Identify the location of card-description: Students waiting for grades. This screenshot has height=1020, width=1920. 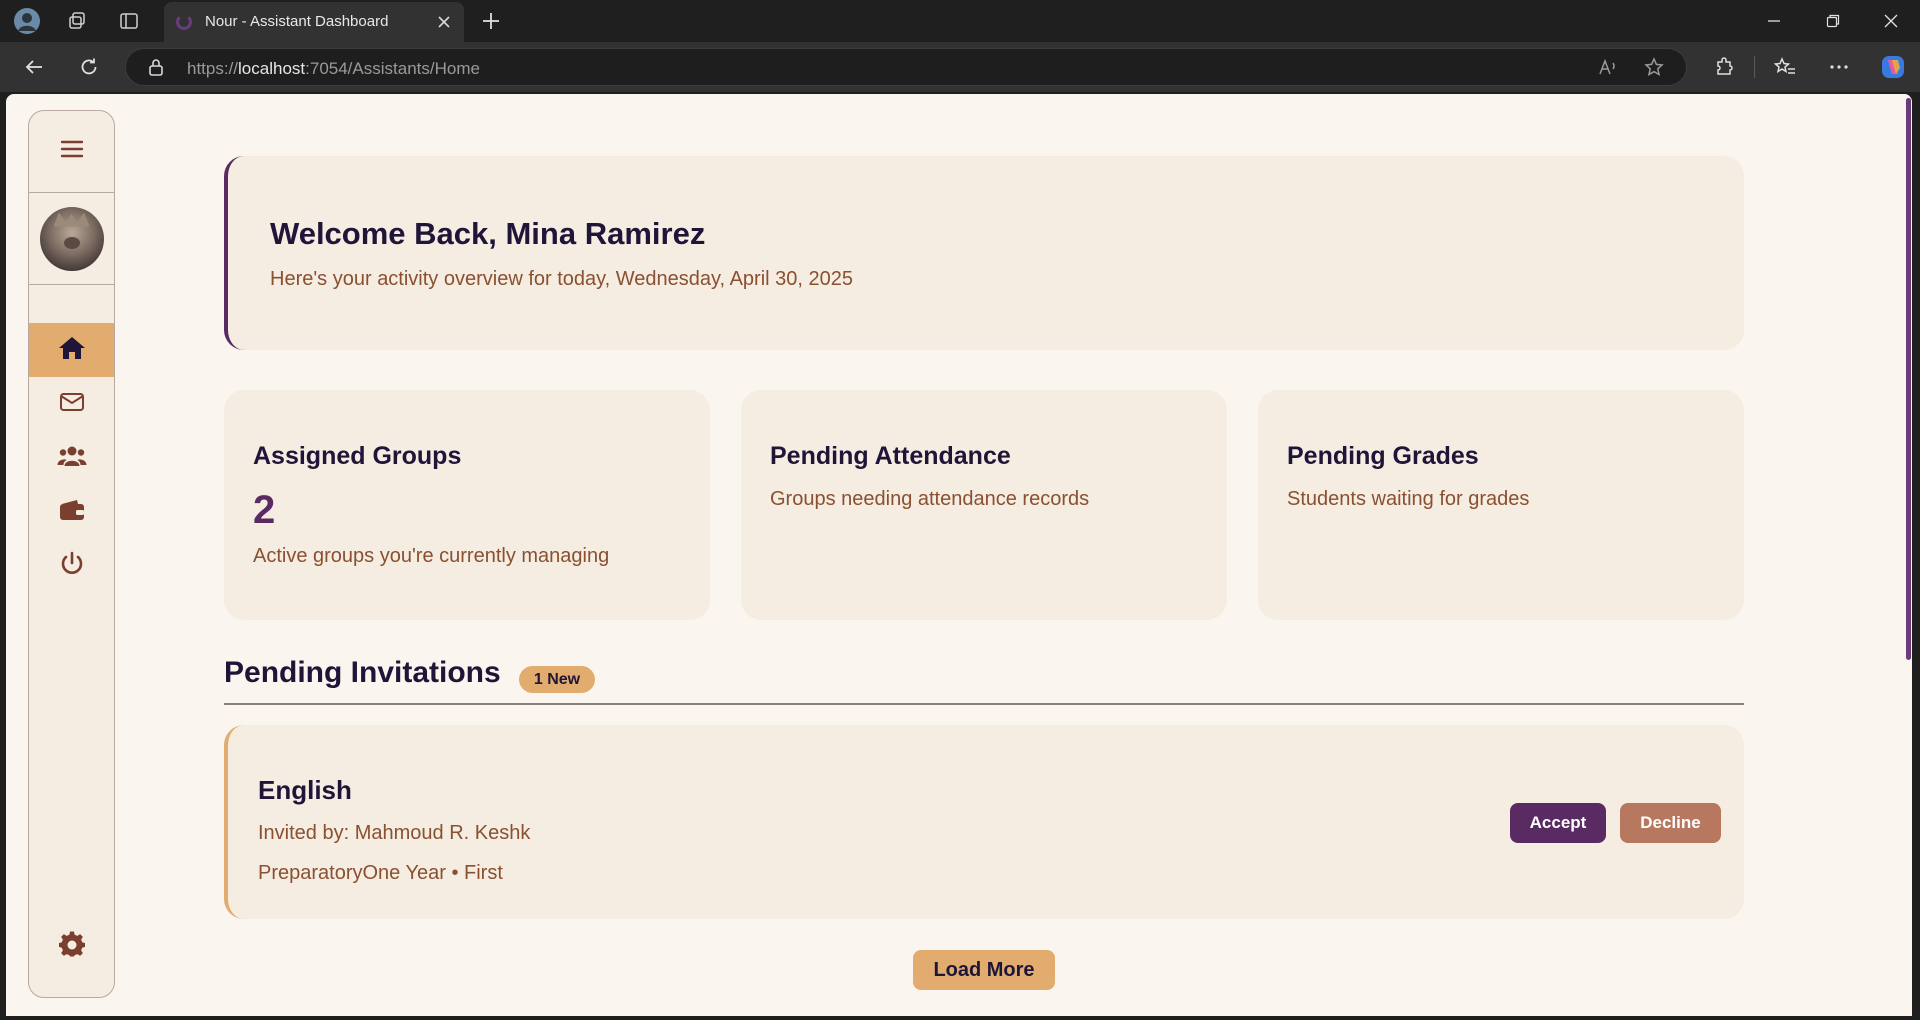
(1408, 499).